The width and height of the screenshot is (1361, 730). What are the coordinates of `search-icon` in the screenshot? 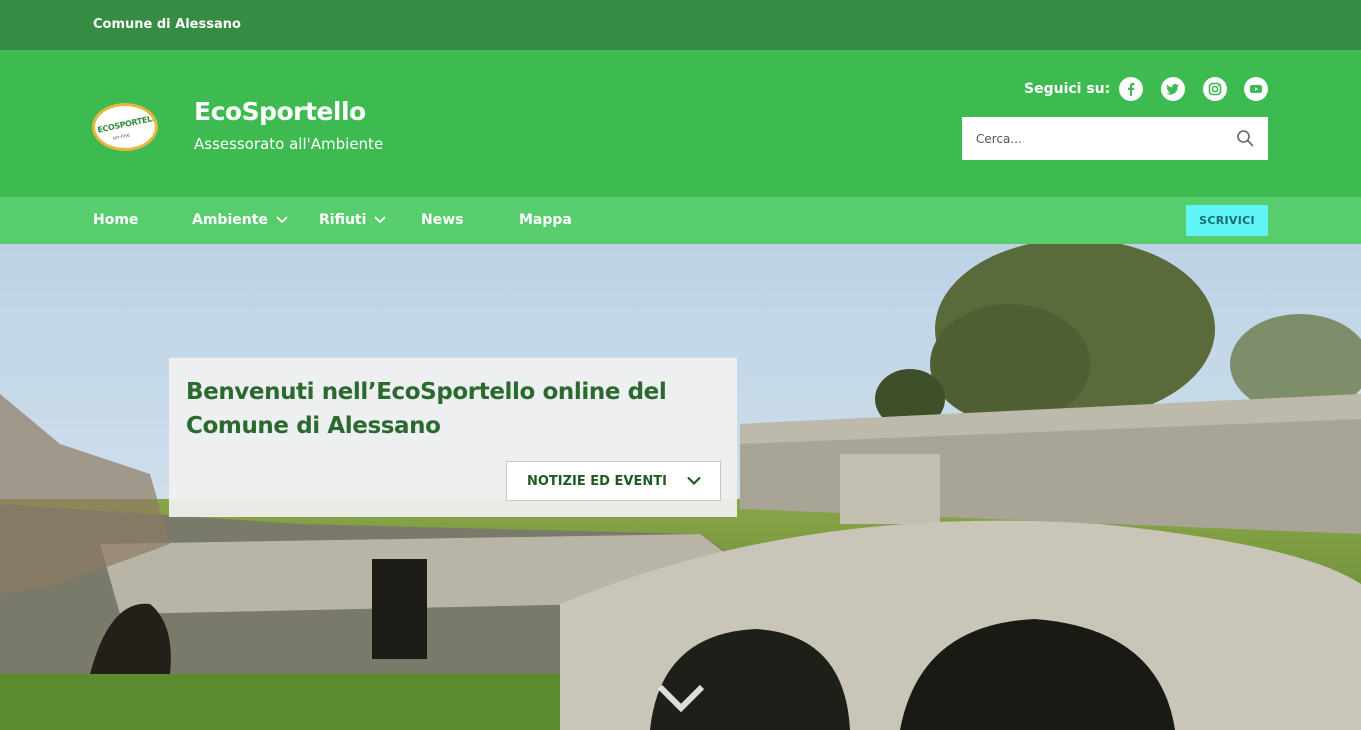 It's located at (1245, 138).